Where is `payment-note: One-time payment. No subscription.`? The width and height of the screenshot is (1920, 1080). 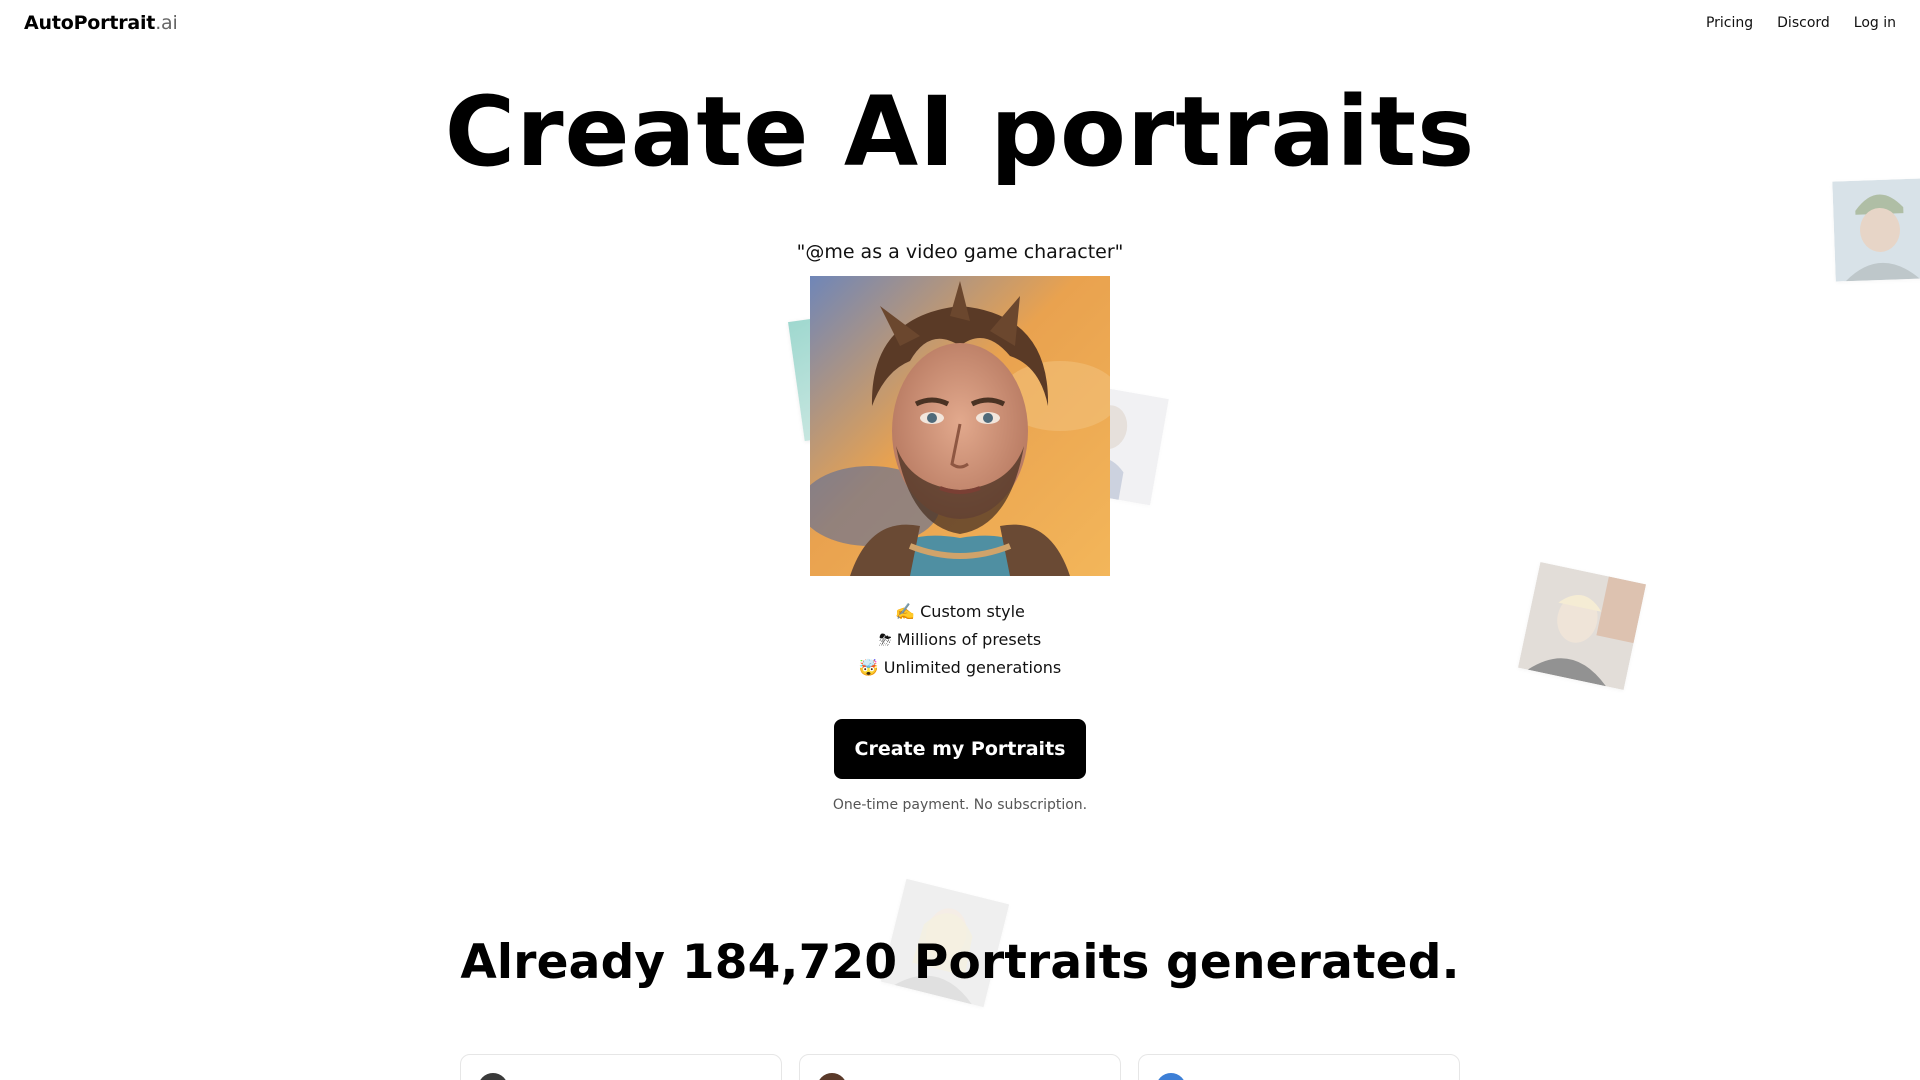 payment-note: One-time payment. No subscription. is located at coordinates (960, 805).